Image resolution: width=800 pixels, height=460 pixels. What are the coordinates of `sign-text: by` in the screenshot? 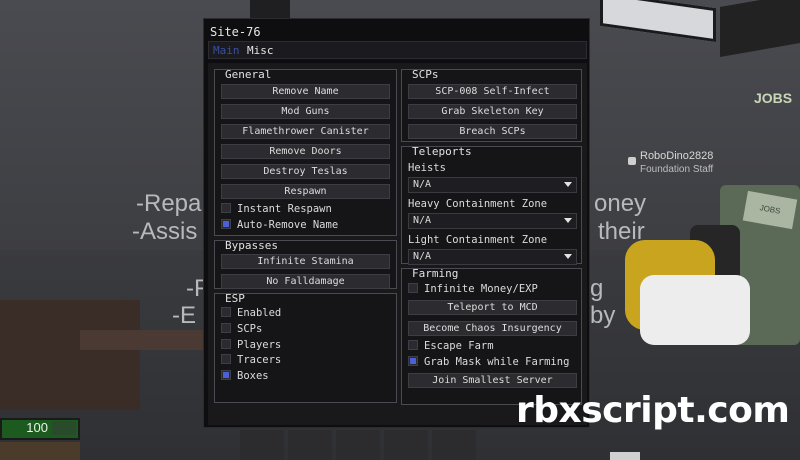 It's located at (603, 315).